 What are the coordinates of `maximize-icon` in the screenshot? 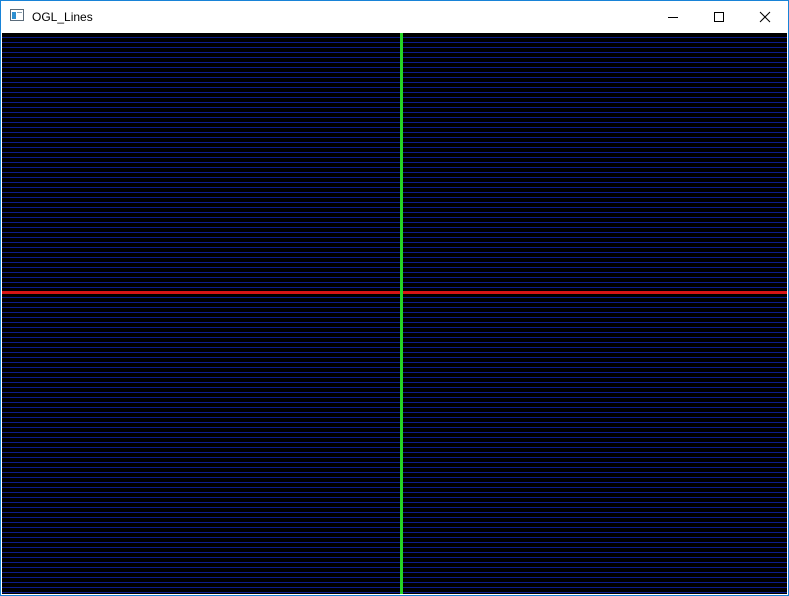 It's located at (719, 16).